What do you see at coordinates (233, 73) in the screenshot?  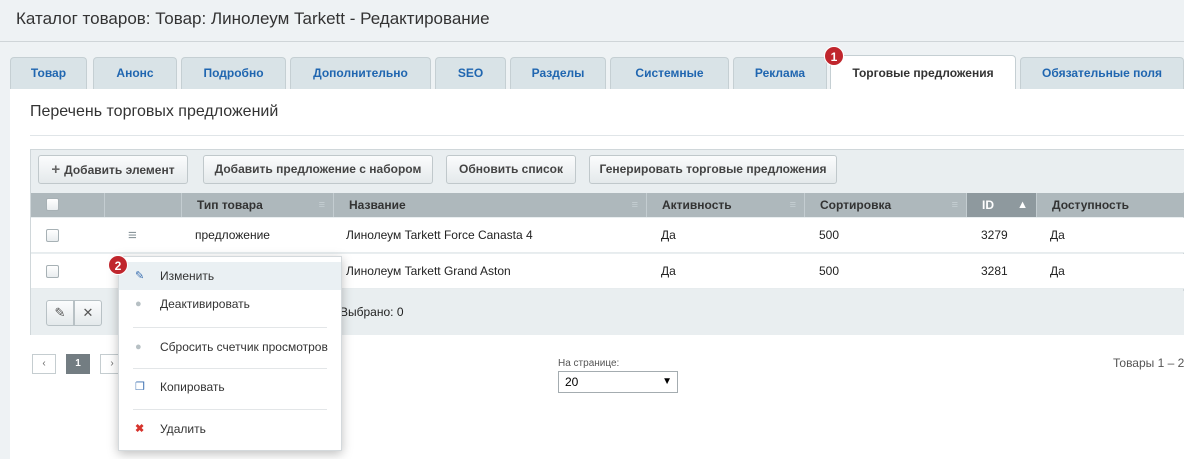 I see `tab-details: Подробно` at bounding box center [233, 73].